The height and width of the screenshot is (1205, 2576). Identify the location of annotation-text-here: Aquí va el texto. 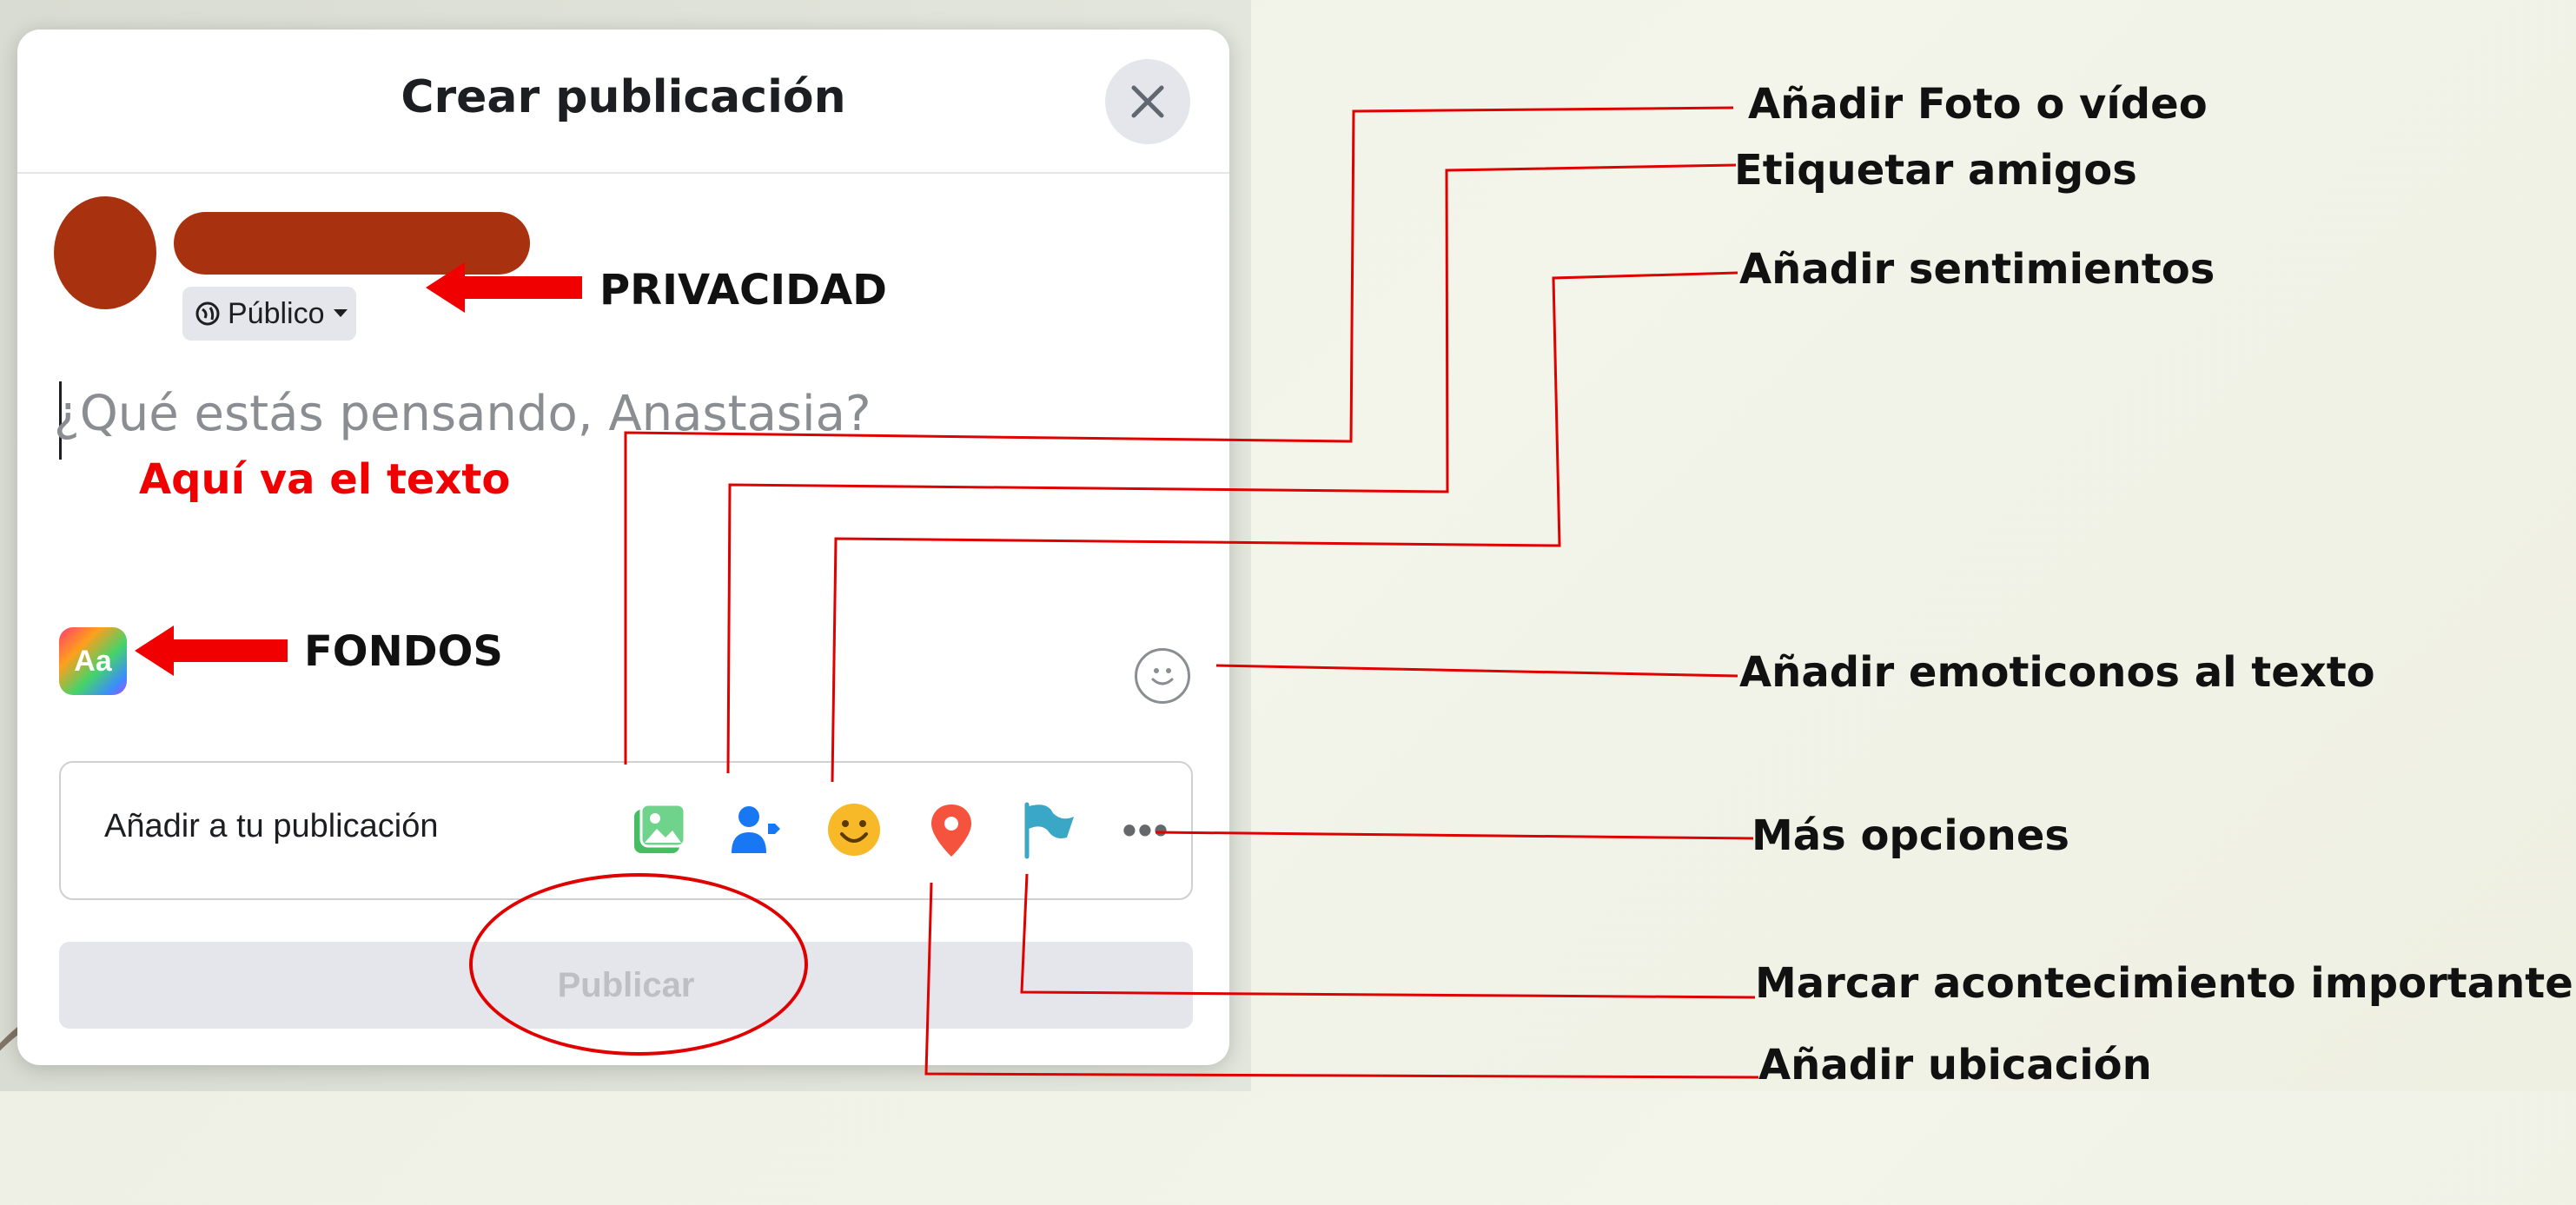
(325, 479).